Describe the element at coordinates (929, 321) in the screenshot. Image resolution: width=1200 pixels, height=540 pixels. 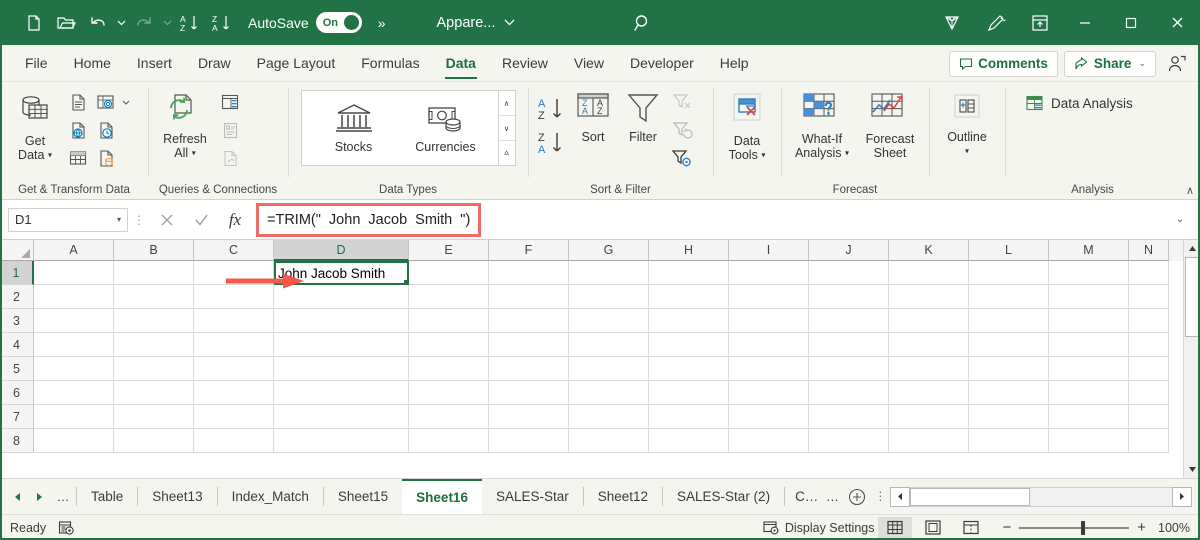
I see `cell-K3` at that location.